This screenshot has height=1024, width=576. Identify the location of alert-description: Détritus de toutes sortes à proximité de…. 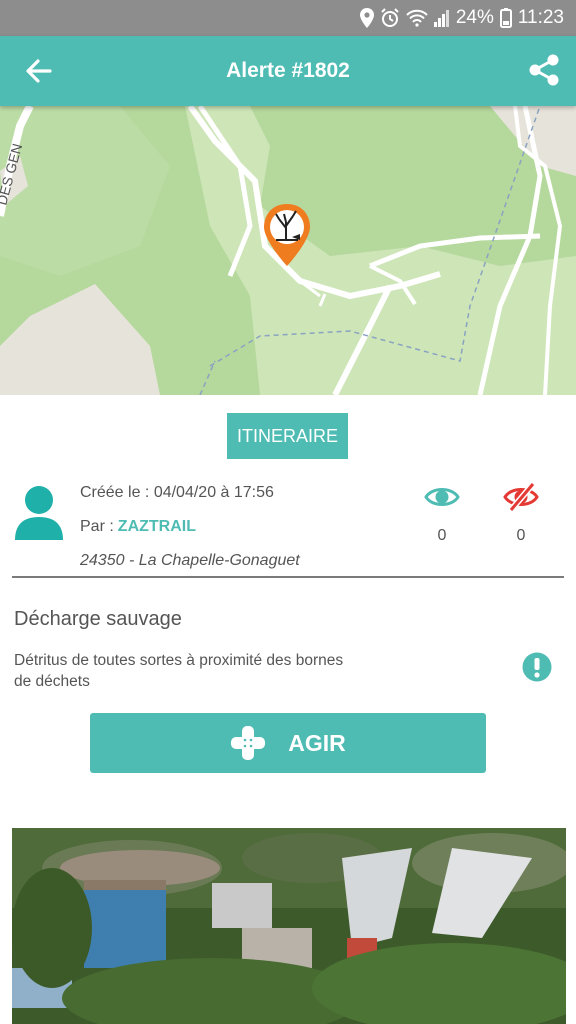
(179, 671).